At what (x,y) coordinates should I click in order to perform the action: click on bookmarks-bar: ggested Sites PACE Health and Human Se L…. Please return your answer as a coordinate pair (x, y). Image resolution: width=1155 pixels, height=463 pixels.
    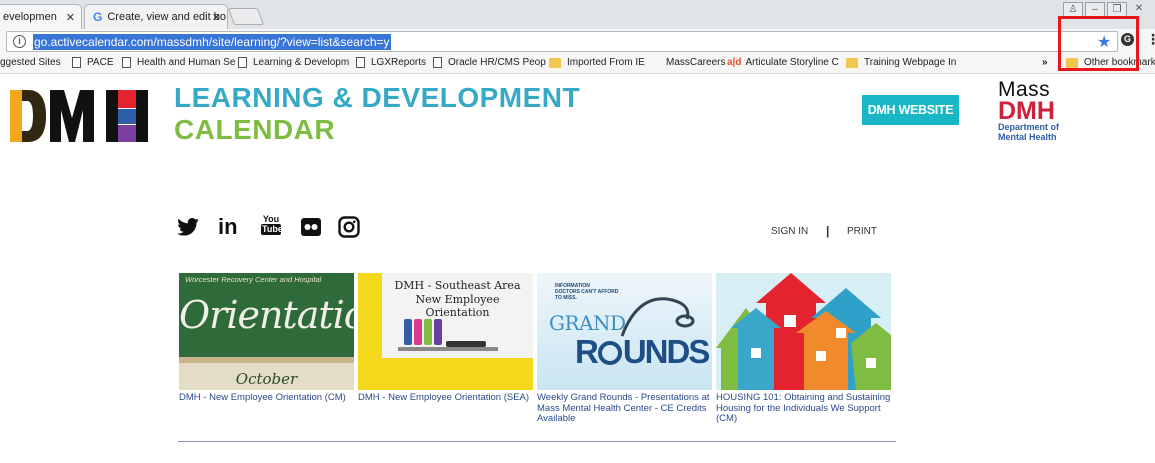
    Looking at the image, I should click on (577, 64).